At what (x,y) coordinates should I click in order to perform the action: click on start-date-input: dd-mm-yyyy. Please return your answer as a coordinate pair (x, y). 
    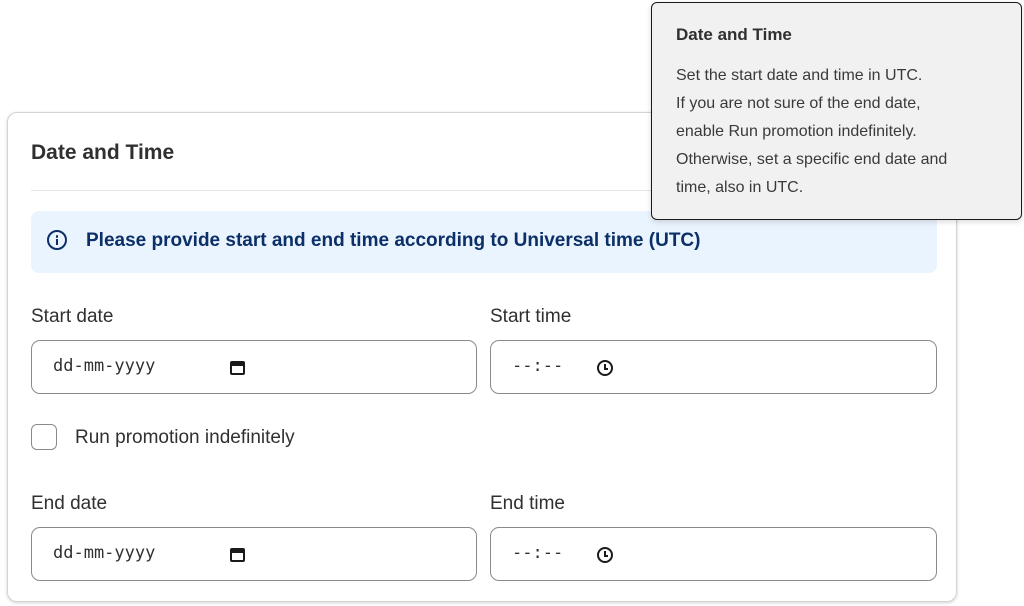
    Looking at the image, I should click on (254, 367).